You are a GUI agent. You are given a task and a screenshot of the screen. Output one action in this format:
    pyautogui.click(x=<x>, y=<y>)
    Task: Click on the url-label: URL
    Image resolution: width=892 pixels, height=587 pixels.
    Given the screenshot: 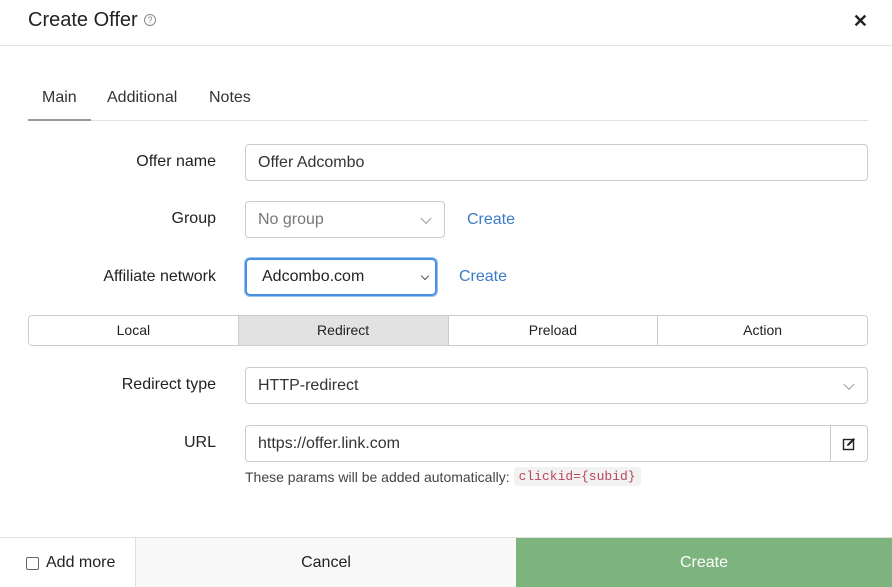 What is the action you would take?
    pyautogui.click(x=199, y=442)
    